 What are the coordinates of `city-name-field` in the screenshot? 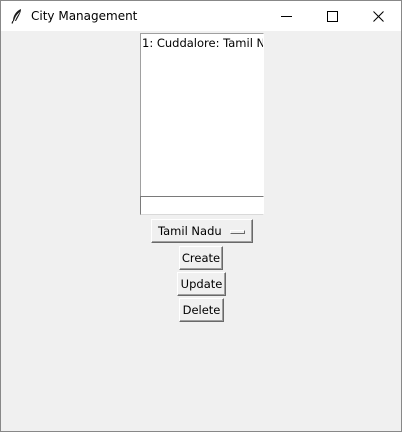 It's located at (202, 206).